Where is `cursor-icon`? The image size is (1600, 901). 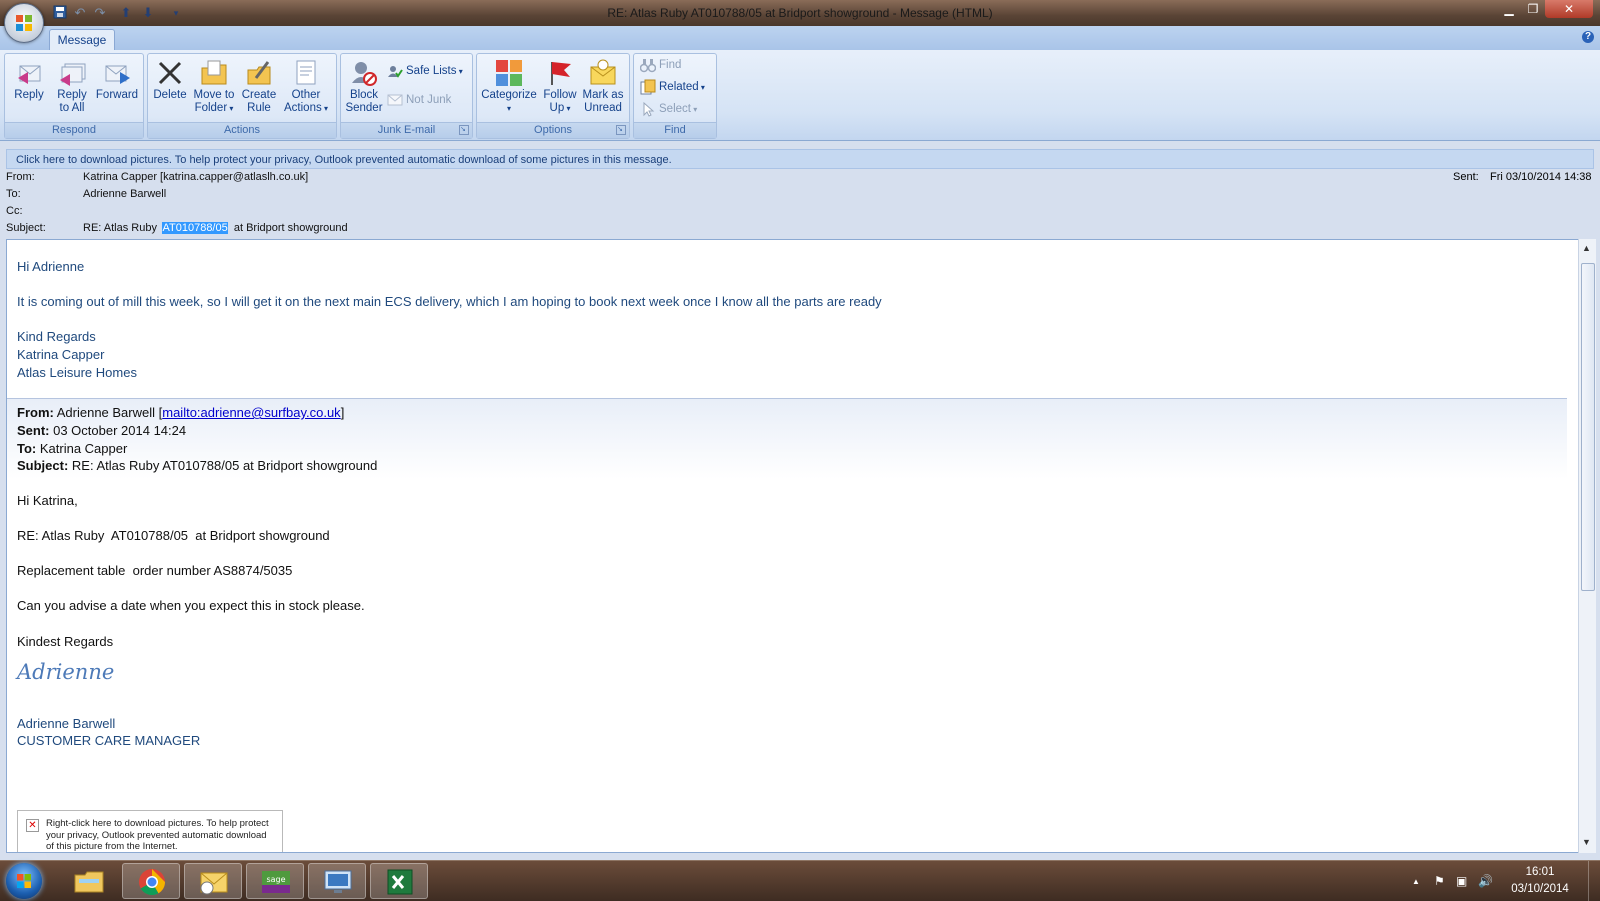 cursor-icon is located at coordinates (649, 109).